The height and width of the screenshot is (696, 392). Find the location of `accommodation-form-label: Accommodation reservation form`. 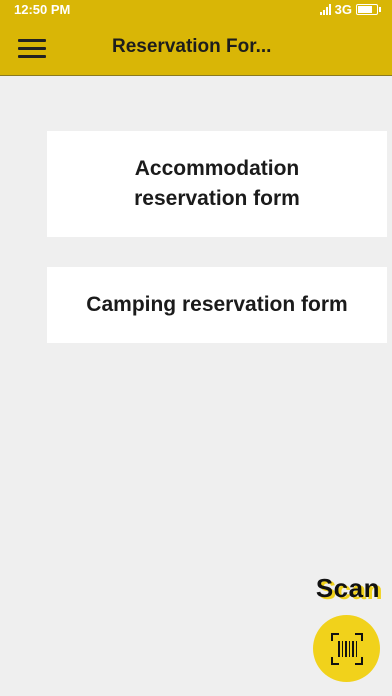

accommodation-form-label: Accommodation reservation form is located at coordinates (217, 183).